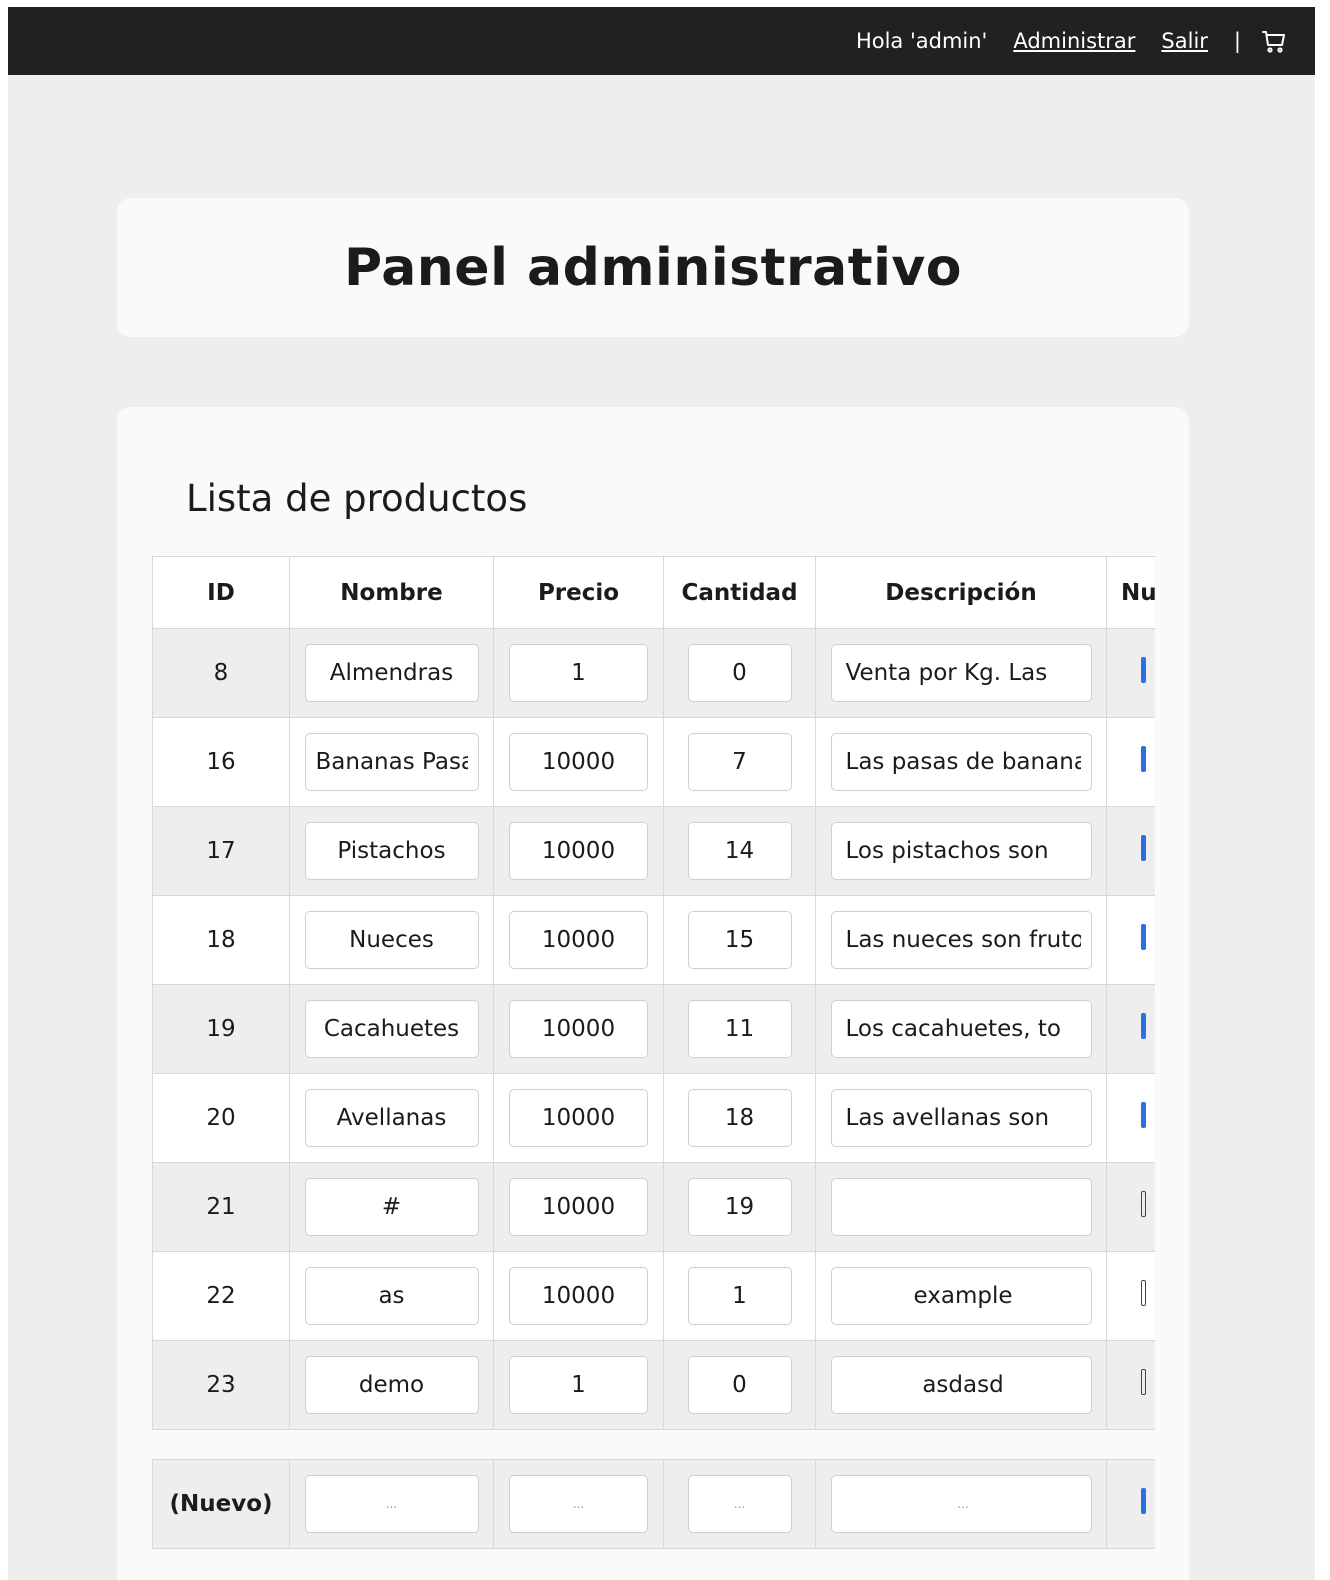 This screenshot has height=1580, width=1330. What do you see at coordinates (1074, 41) in the screenshot?
I see `admin-link: Administrar` at bounding box center [1074, 41].